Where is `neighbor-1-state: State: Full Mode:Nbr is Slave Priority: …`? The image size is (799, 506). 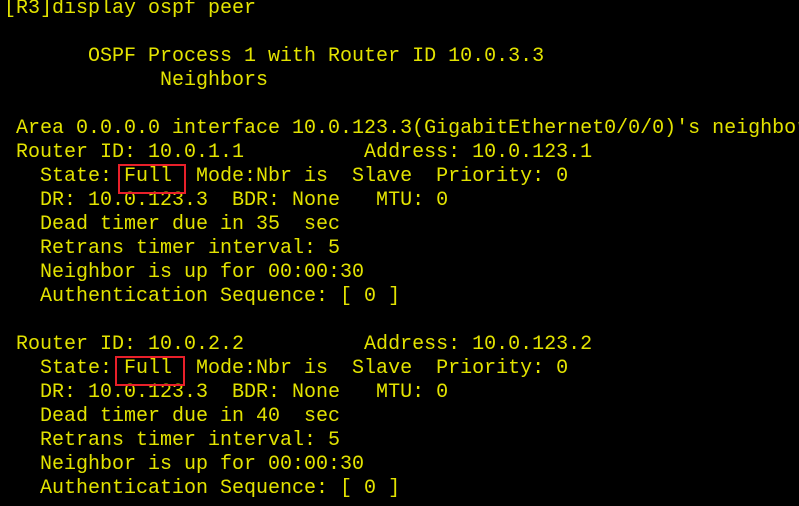 neighbor-1-state: State: Full Mode:Nbr is Slave Priority: … is located at coordinates (286, 176).